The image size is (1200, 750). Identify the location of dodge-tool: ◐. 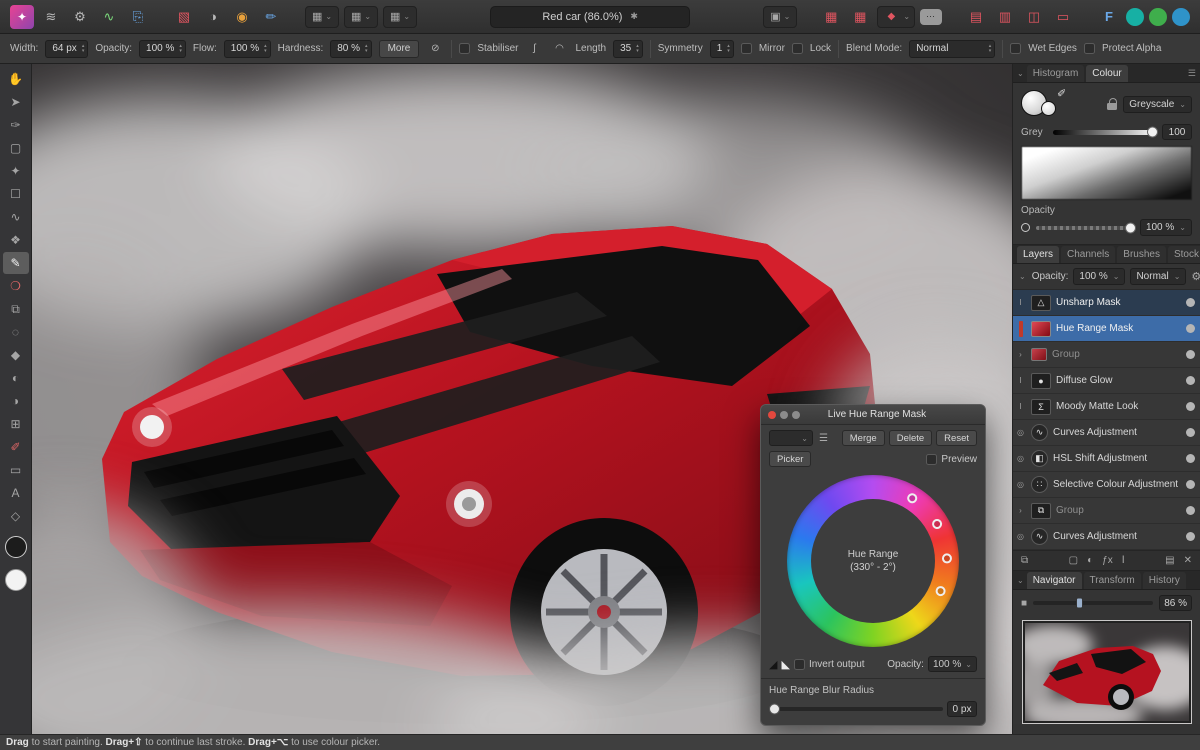
(16, 378).